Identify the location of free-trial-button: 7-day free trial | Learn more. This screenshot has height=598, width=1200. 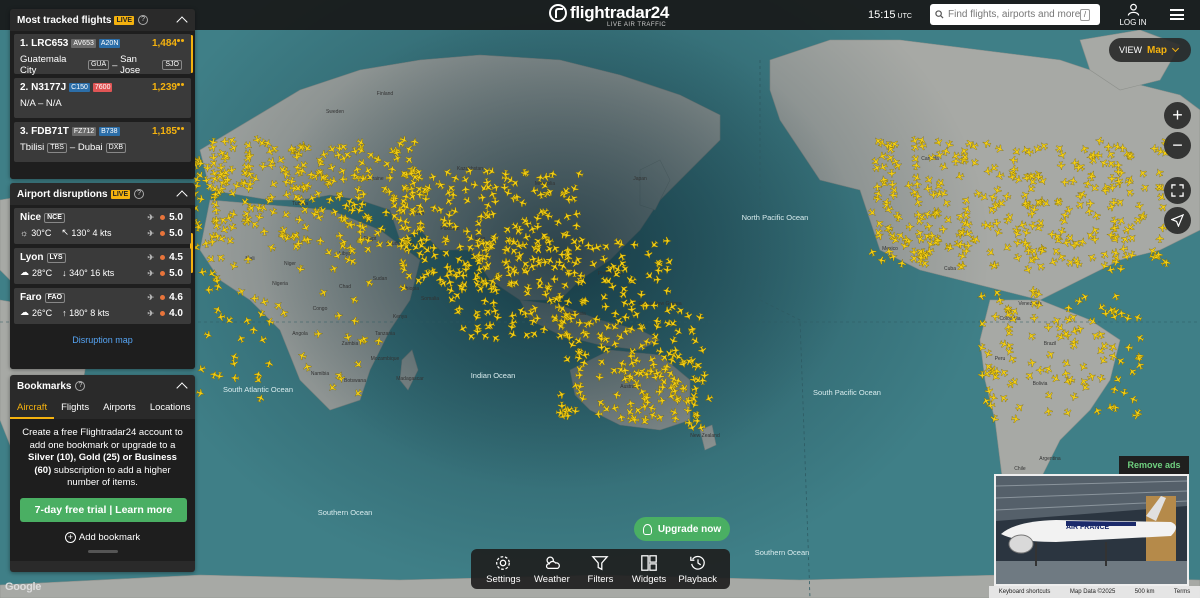
(103, 509).